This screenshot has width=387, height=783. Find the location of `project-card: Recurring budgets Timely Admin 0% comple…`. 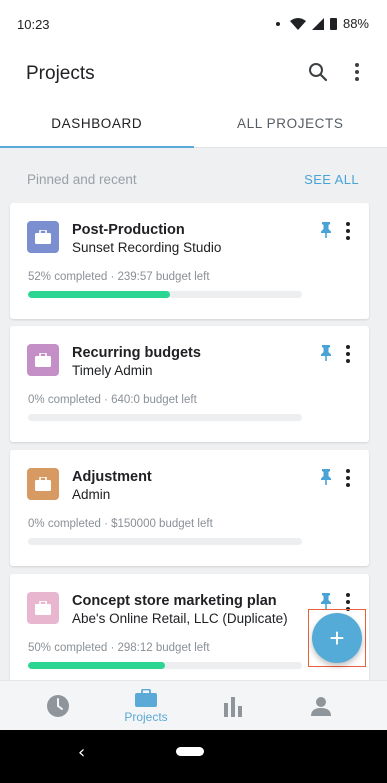

project-card: Recurring budgets Timely Admin 0% comple… is located at coordinates (189, 384).